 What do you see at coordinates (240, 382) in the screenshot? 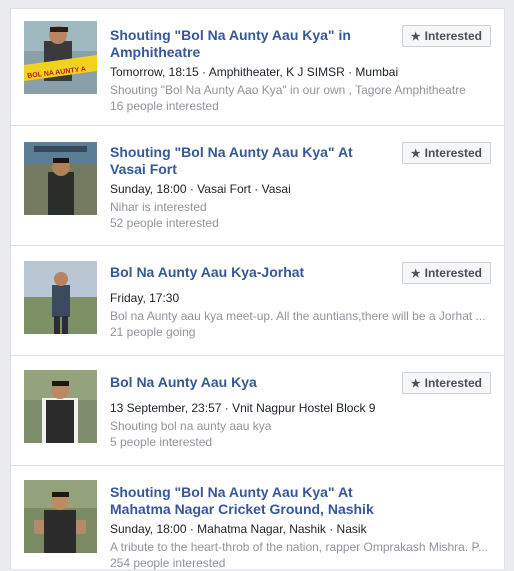
I see `event-title: Bol Na Aunty Aau Kya` at bounding box center [240, 382].